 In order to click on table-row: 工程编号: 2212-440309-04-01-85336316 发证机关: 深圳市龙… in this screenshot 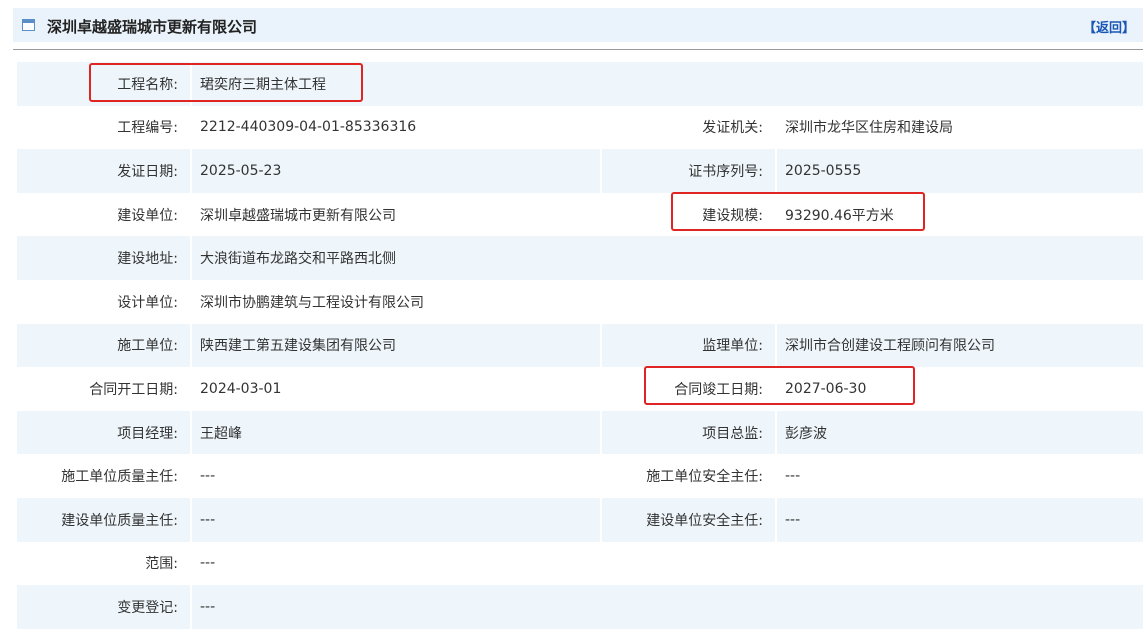, I will do `click(580, 127)`.